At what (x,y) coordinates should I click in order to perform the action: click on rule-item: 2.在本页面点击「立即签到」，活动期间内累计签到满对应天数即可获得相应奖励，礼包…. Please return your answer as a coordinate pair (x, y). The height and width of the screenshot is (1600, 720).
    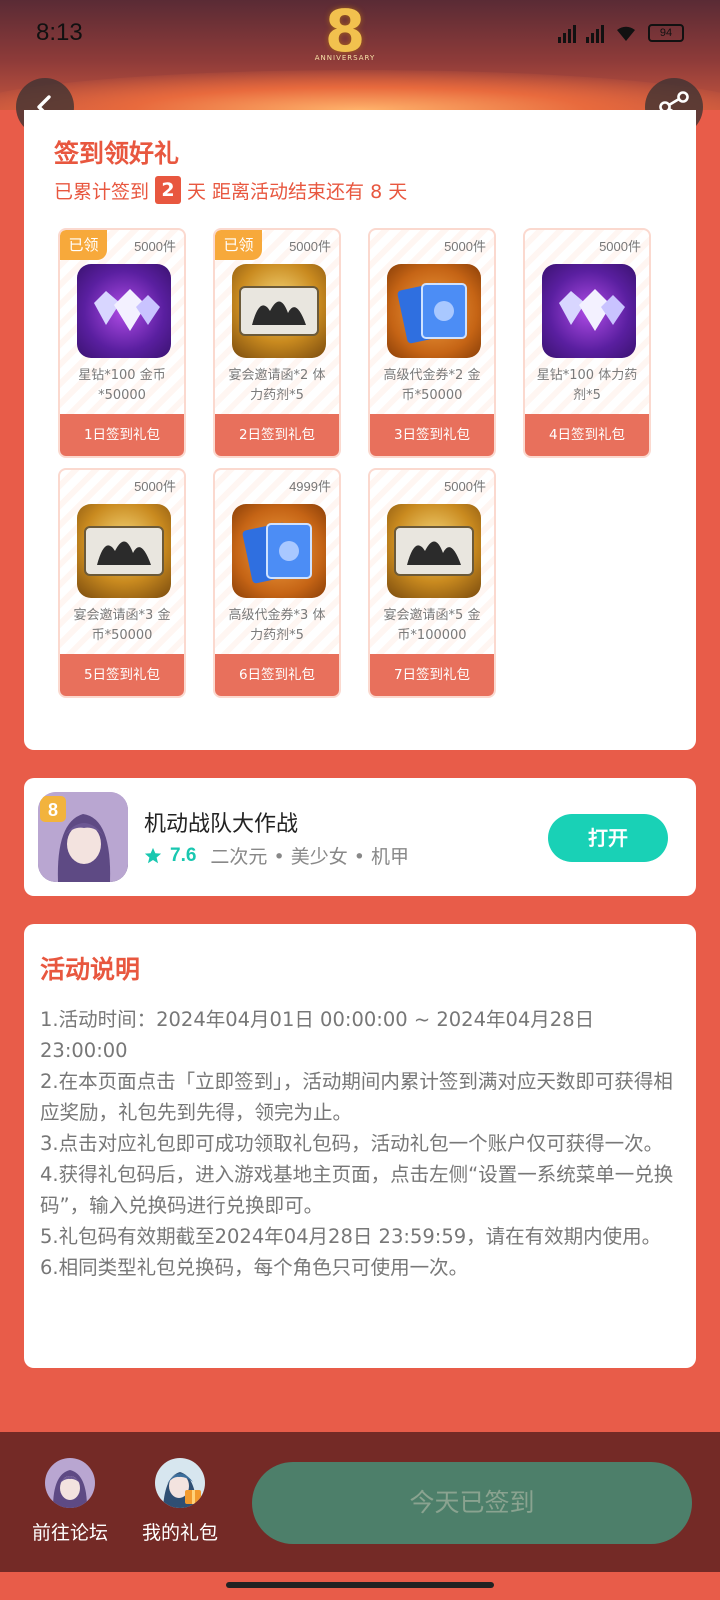
    Looking at the image, I should click on (356, 1097).